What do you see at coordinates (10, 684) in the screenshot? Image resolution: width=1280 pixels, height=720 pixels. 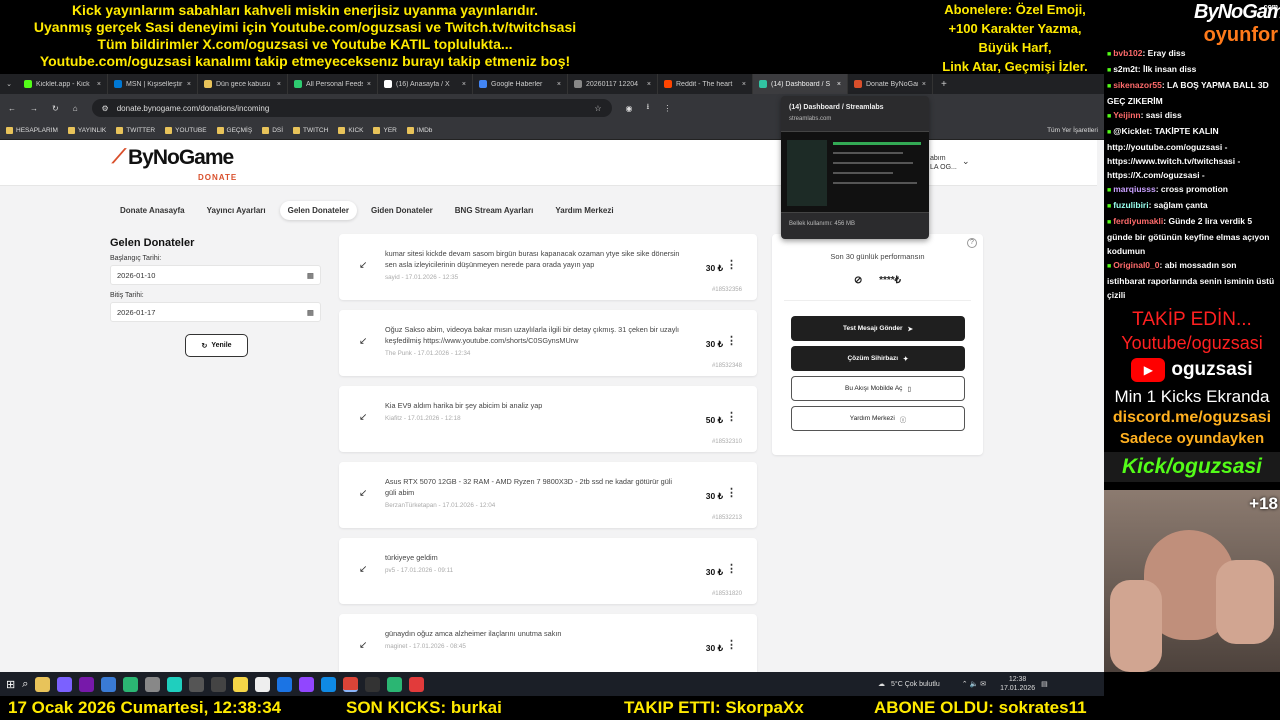 I see `windows-start-icon: ⊞` at bounding box center [10, 684].